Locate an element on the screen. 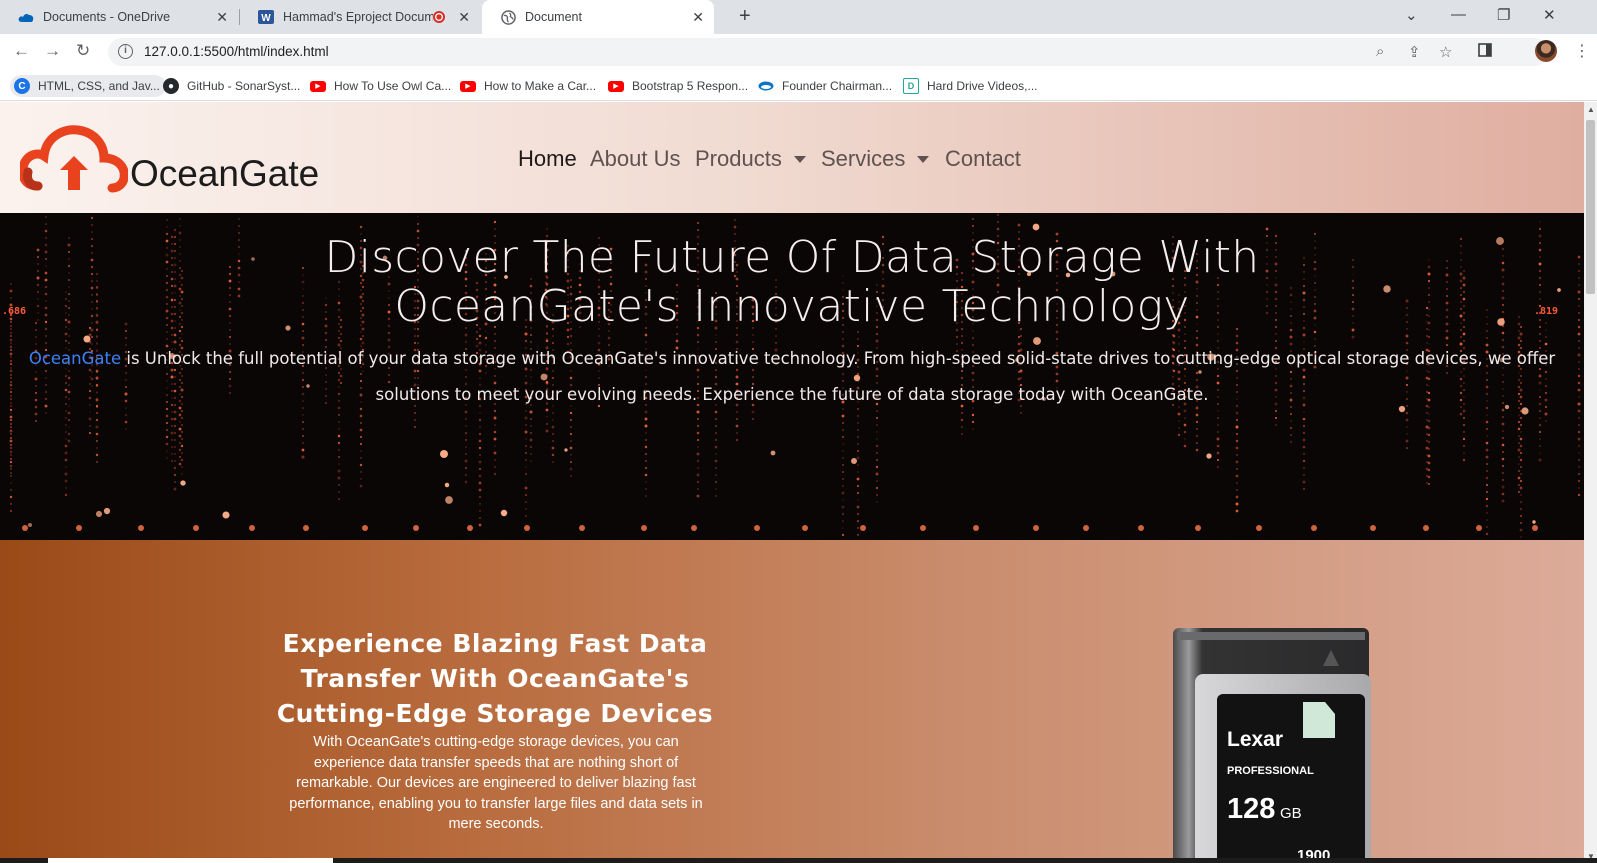 The width and height of the screenshot is (1597, 863). card-line: PROFESSIONAL is located at coordinates (1270, 771).